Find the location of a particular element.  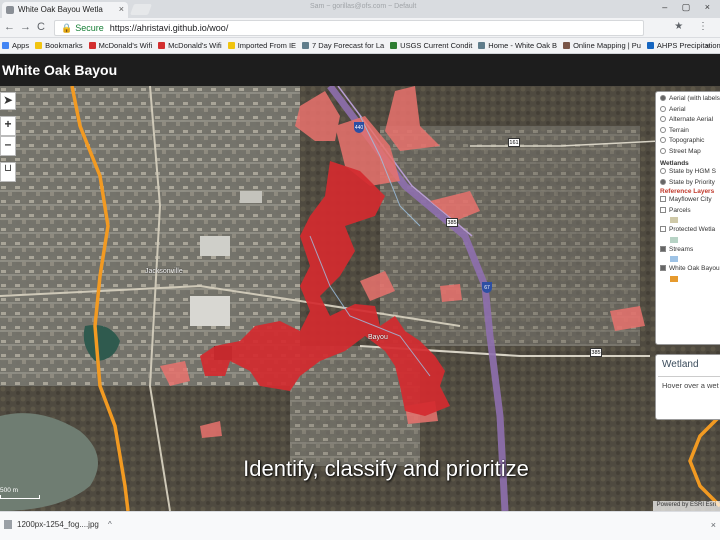

basemap-option-label: Topographic is located at coordinates (687, 140).